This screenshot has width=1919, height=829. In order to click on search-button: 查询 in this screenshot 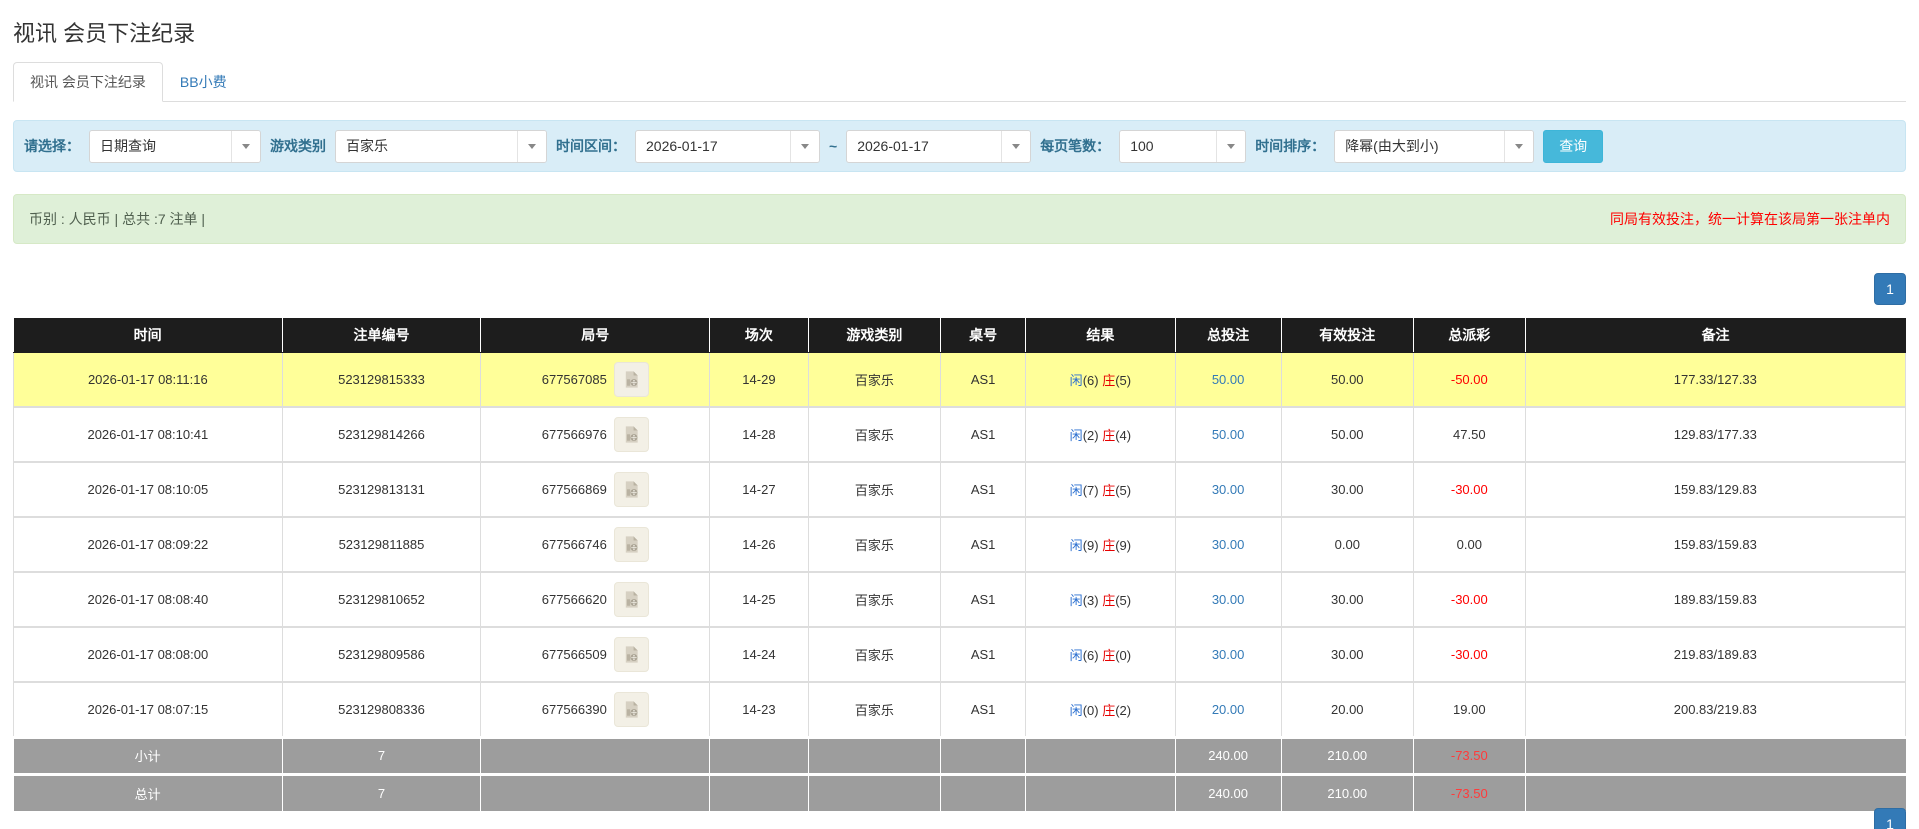, I will do `click(1573, 146)`.